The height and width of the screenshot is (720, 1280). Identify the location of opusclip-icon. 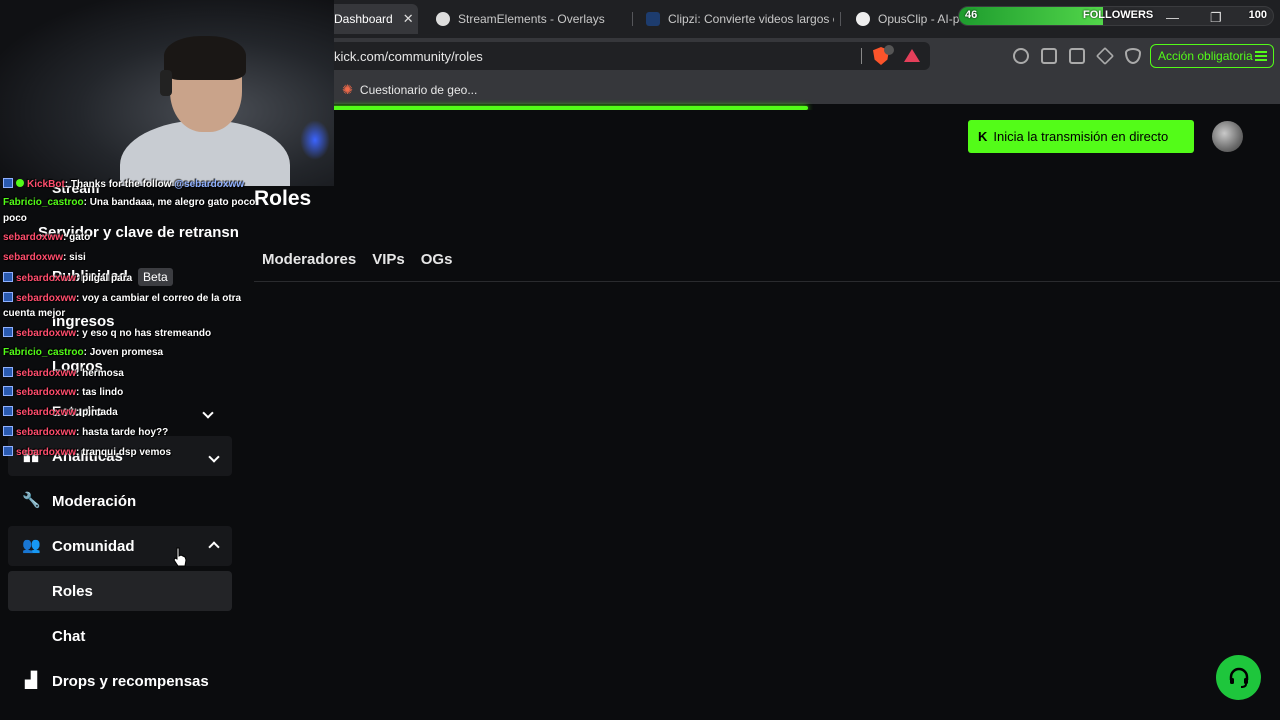
(863, 19).